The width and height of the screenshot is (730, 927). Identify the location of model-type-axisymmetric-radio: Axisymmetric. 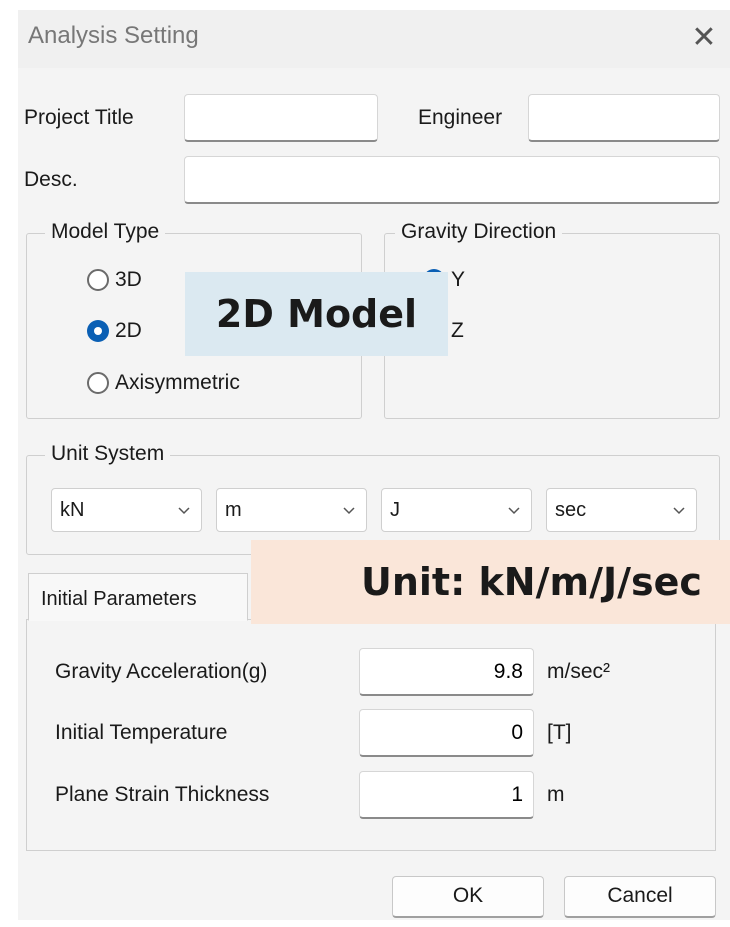
(163, 383).